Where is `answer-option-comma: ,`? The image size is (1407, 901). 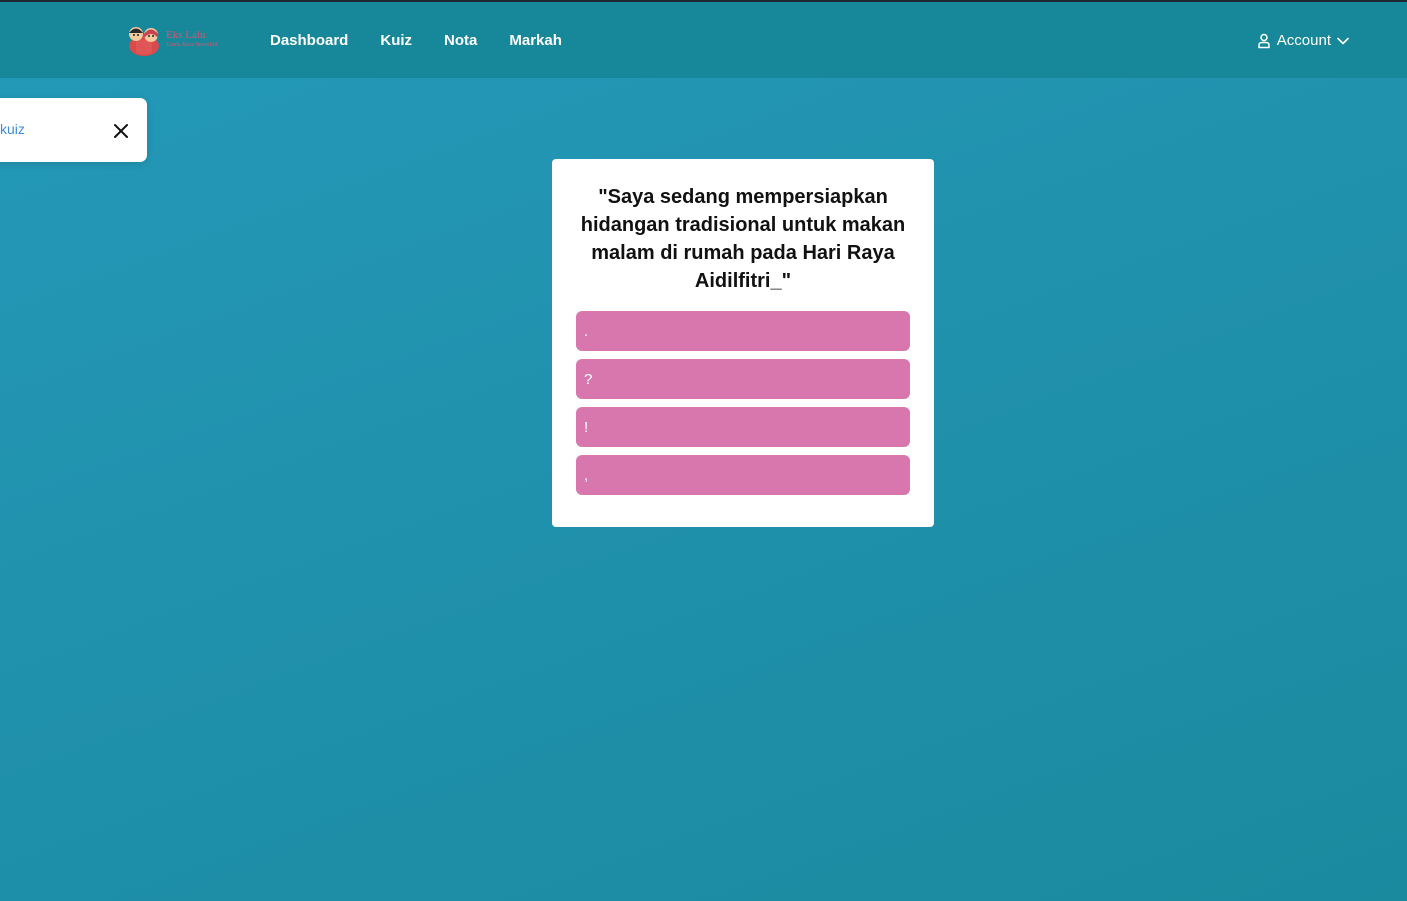
answer-option-comma: , is located at coordinates (743, 475).